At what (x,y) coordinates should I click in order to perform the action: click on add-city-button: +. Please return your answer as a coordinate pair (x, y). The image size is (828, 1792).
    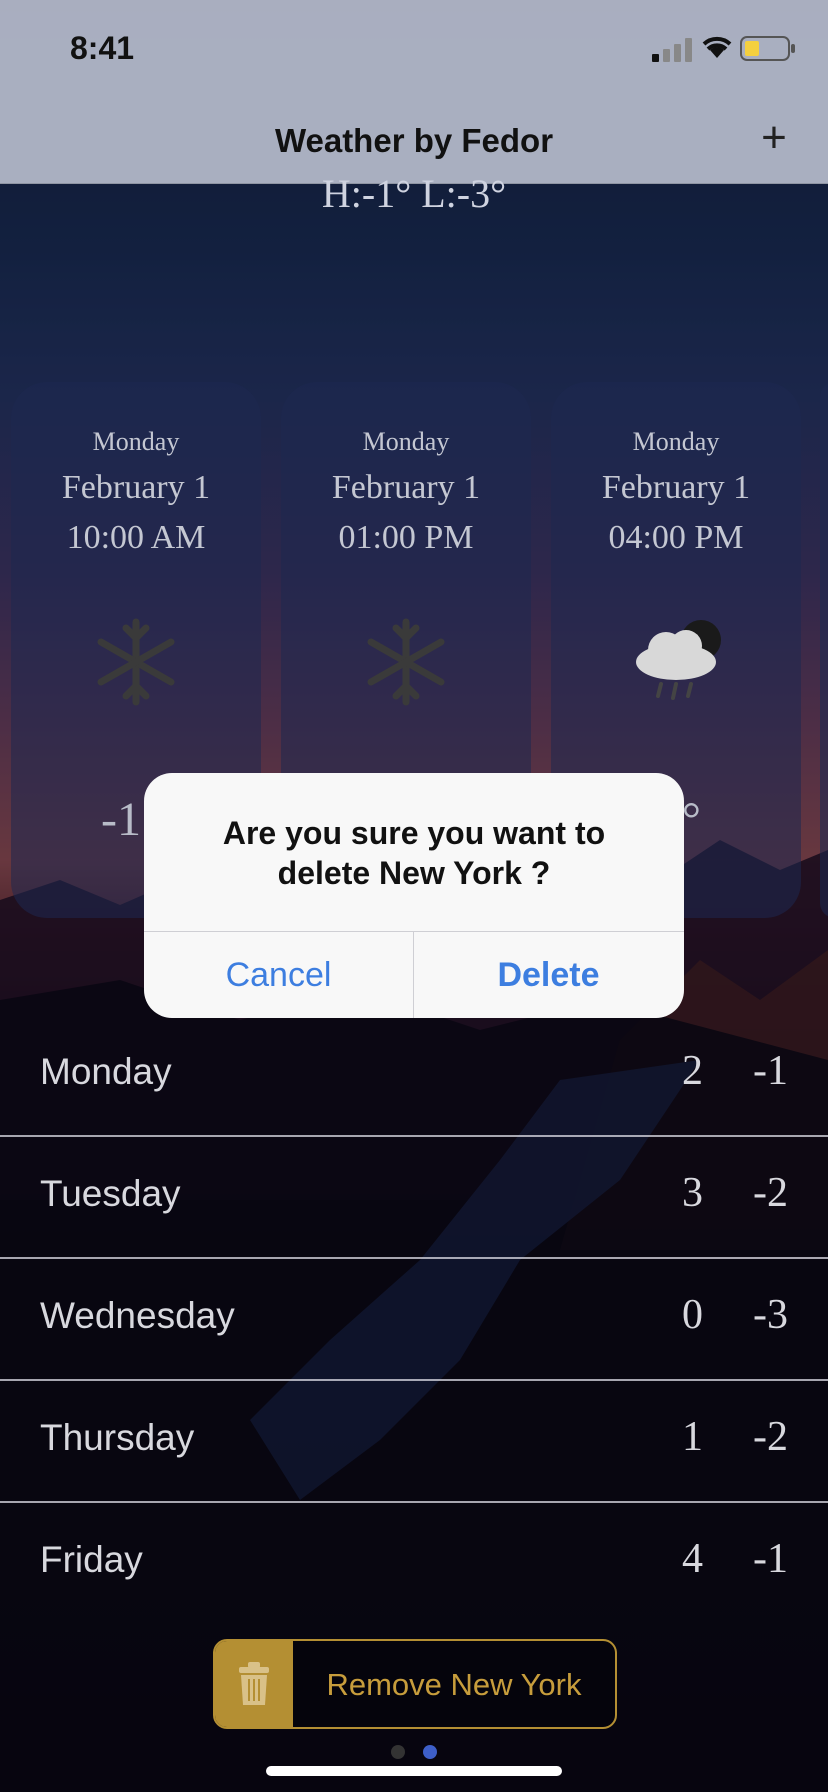
    Looking at the image, I should click on (774, 138).